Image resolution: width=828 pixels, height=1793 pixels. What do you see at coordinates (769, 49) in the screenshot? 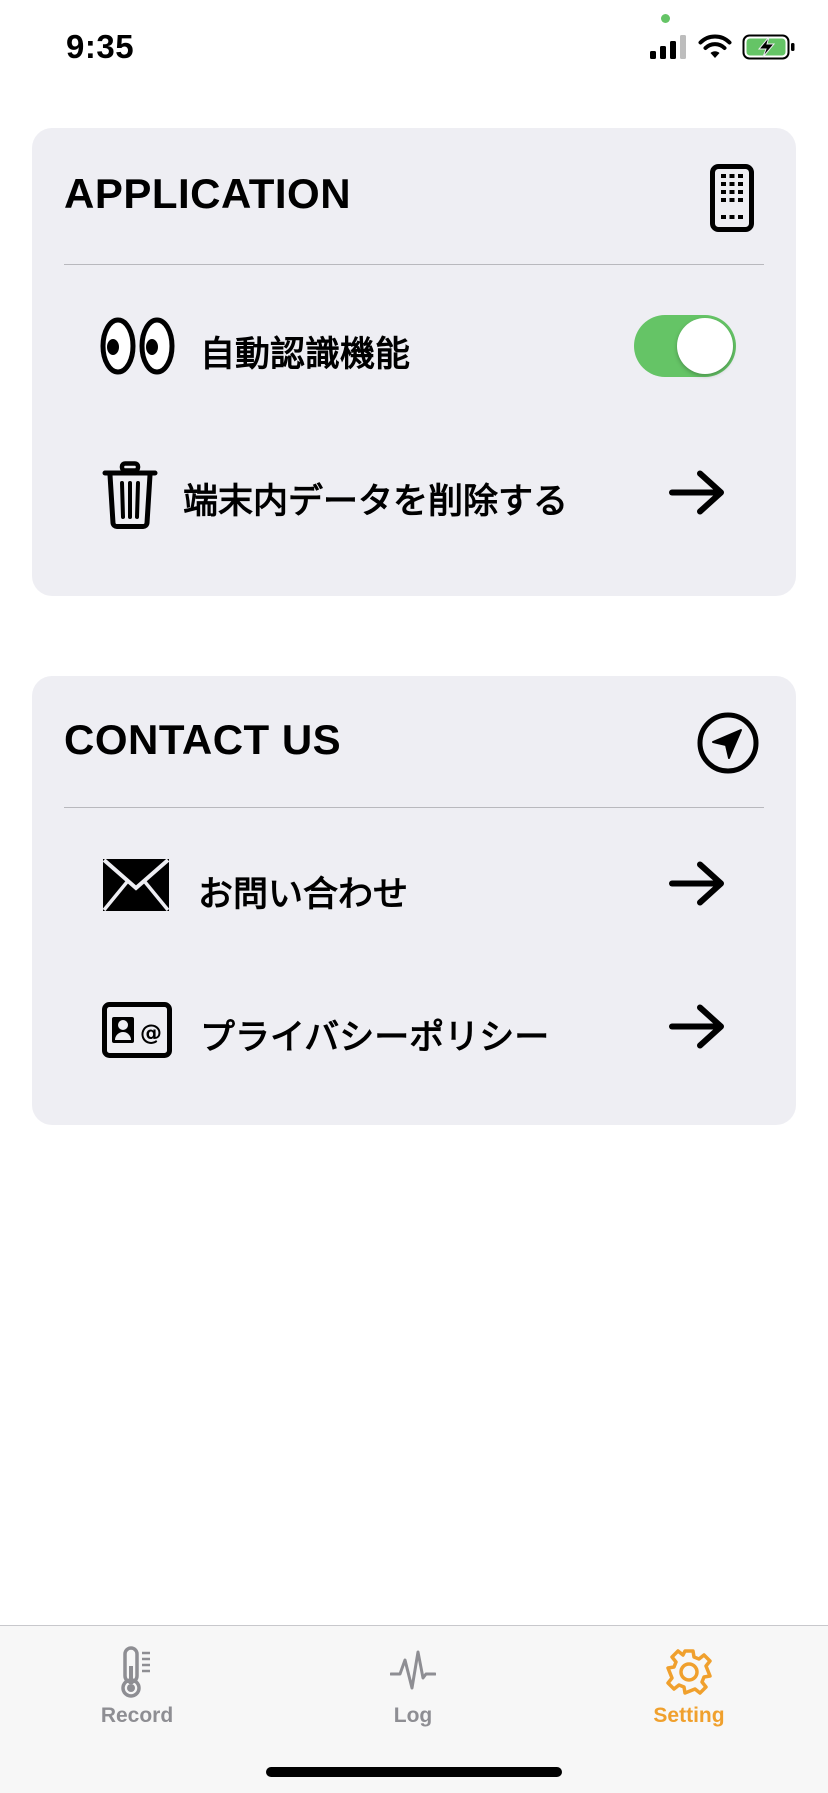
I see `battery-charging-icon` at bounding box center [769, 49].